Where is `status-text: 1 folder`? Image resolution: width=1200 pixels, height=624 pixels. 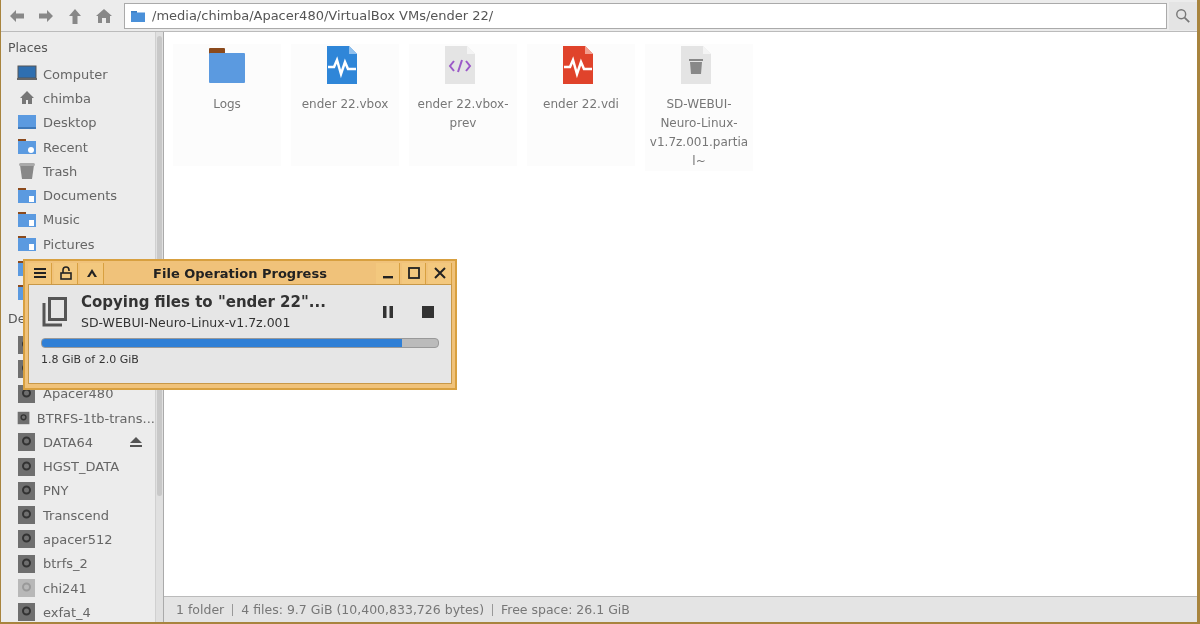 status-text: 1 folder is located at coordinates (200, 609).